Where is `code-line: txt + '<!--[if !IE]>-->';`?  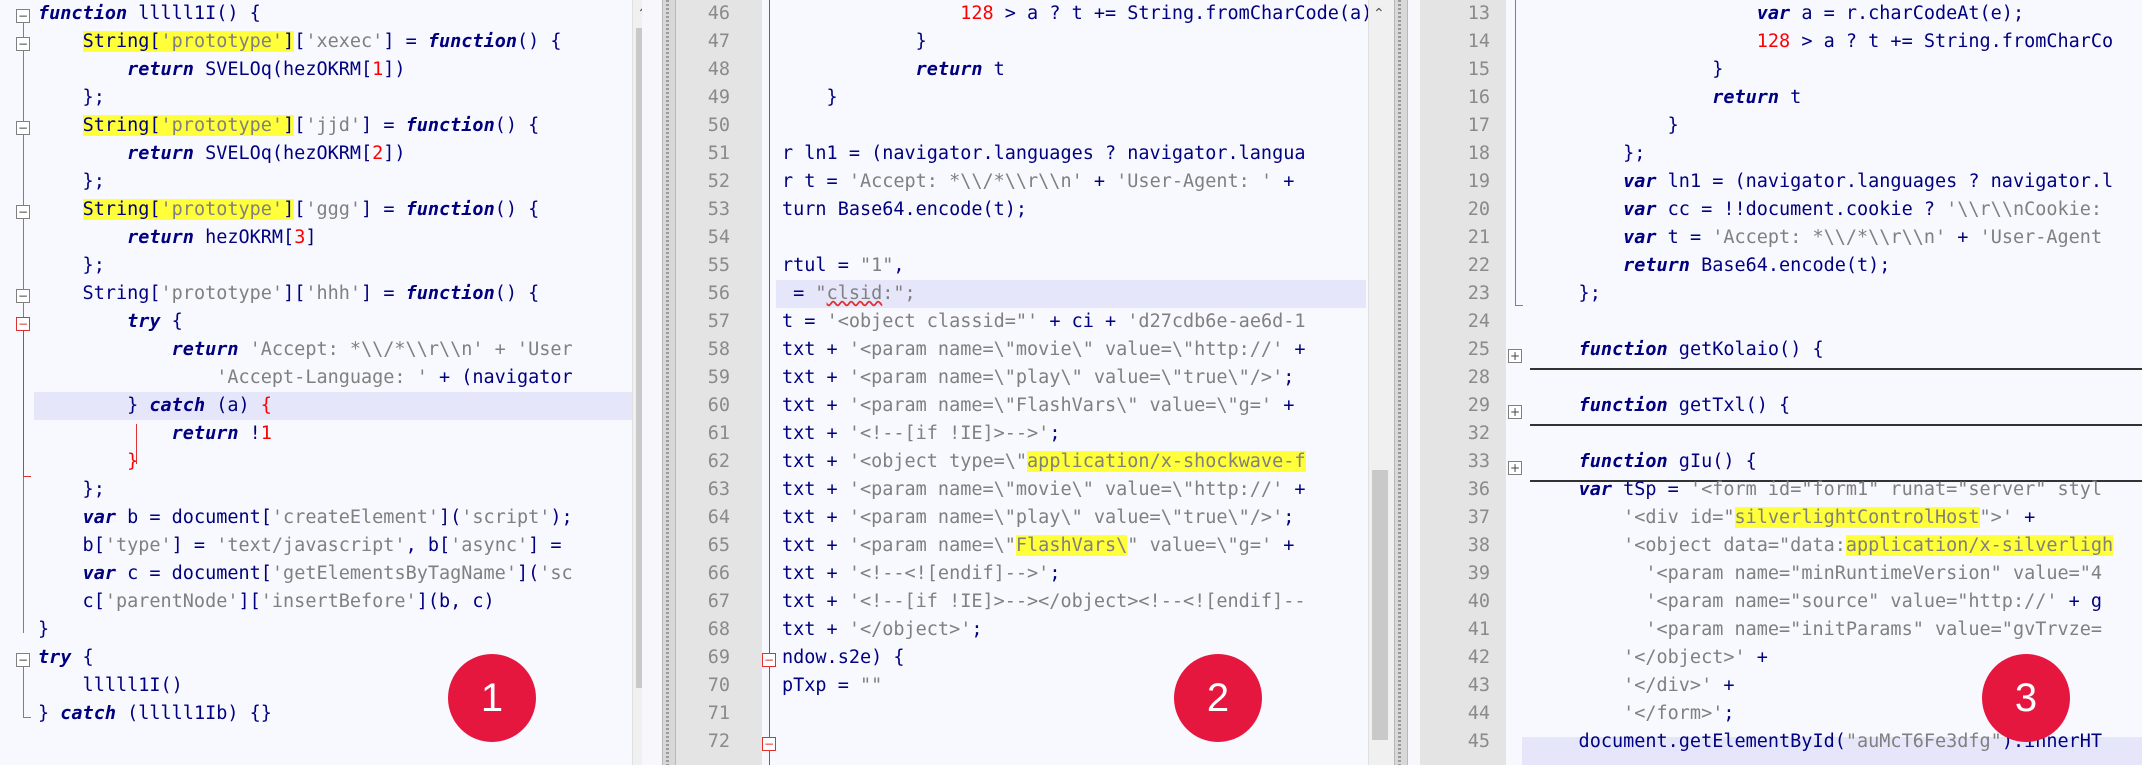
code-line: txt + '<!--[if !IE]>-->'; is located at coordinates (1077, 434).